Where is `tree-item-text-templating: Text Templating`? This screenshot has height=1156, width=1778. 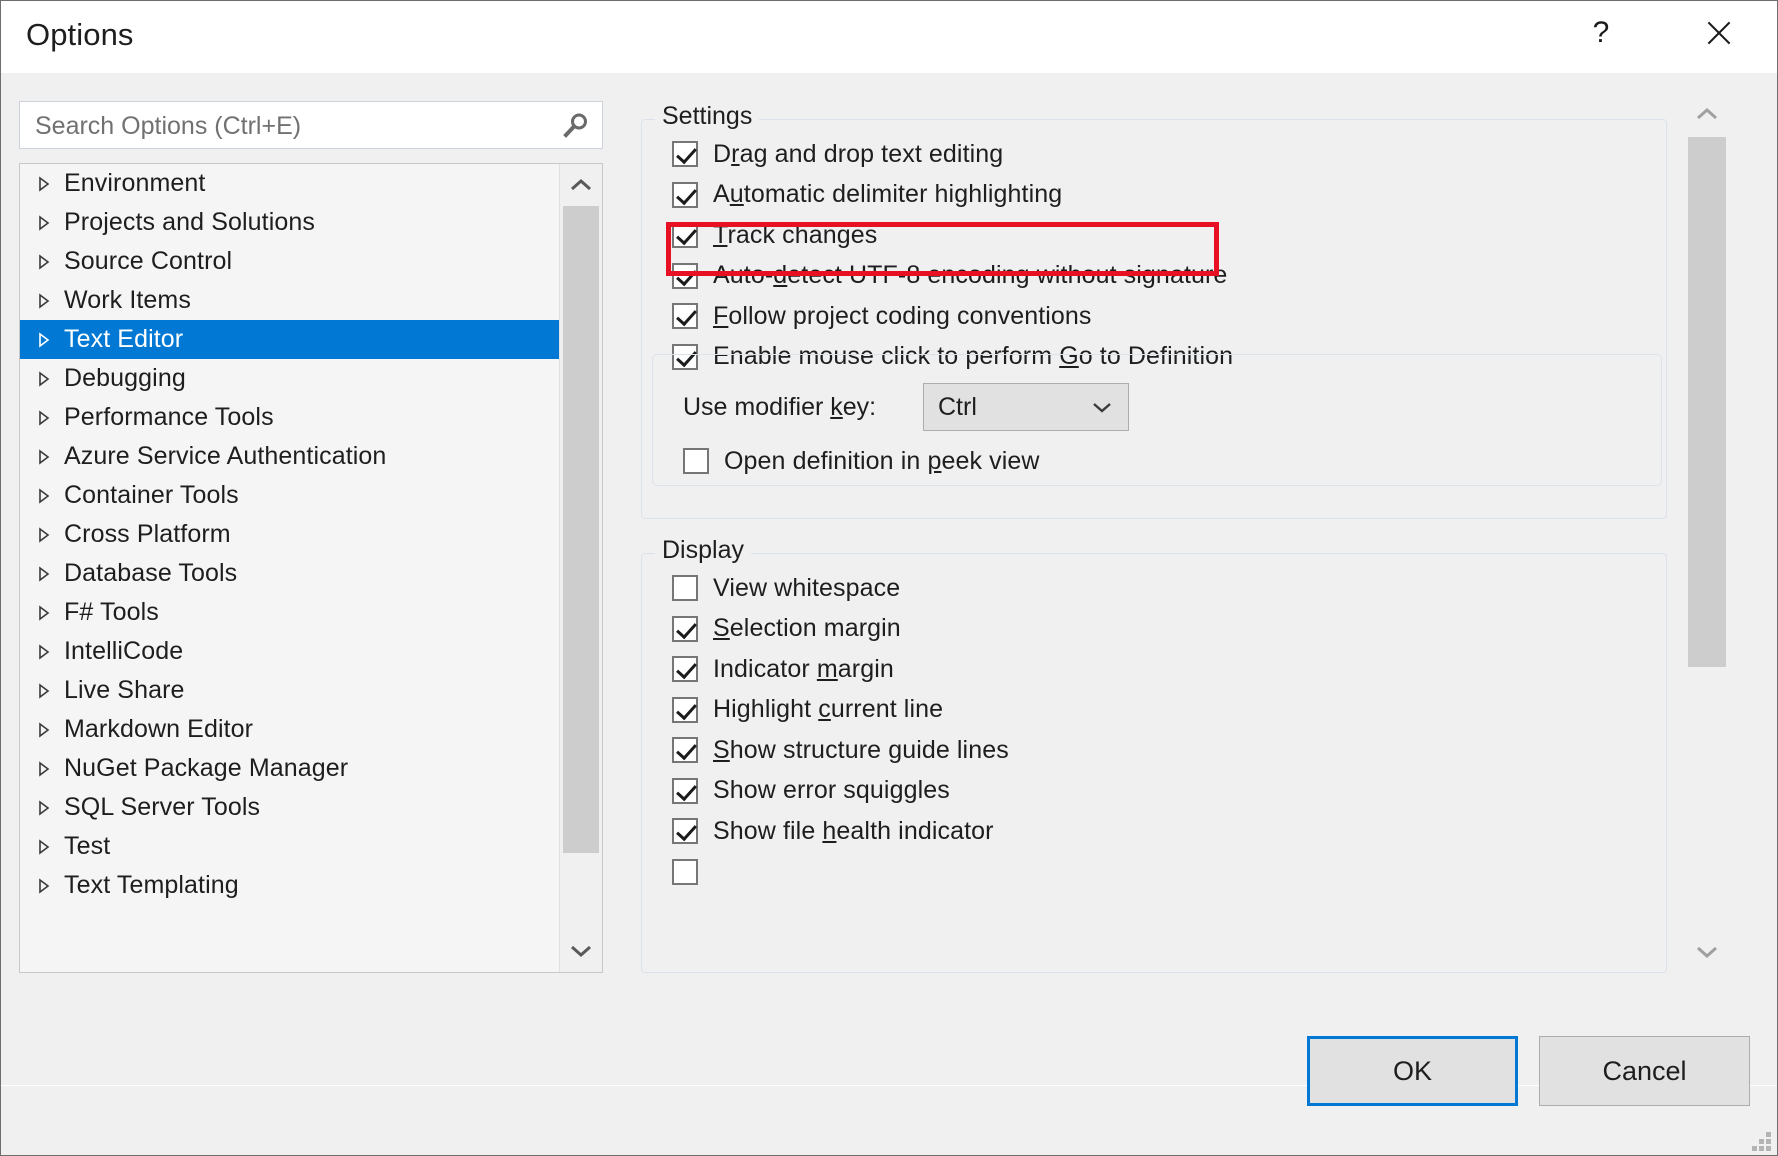
tree-item-text-templating: Text Templating is located at coordinates (290, 885).